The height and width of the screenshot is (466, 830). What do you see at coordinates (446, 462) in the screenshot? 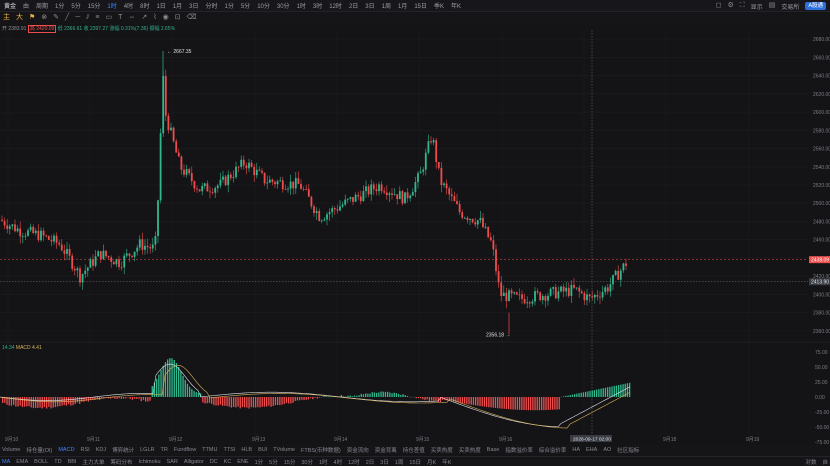
I see `bottom-timeframe-12: 年K` at bounding box center [446, 462].